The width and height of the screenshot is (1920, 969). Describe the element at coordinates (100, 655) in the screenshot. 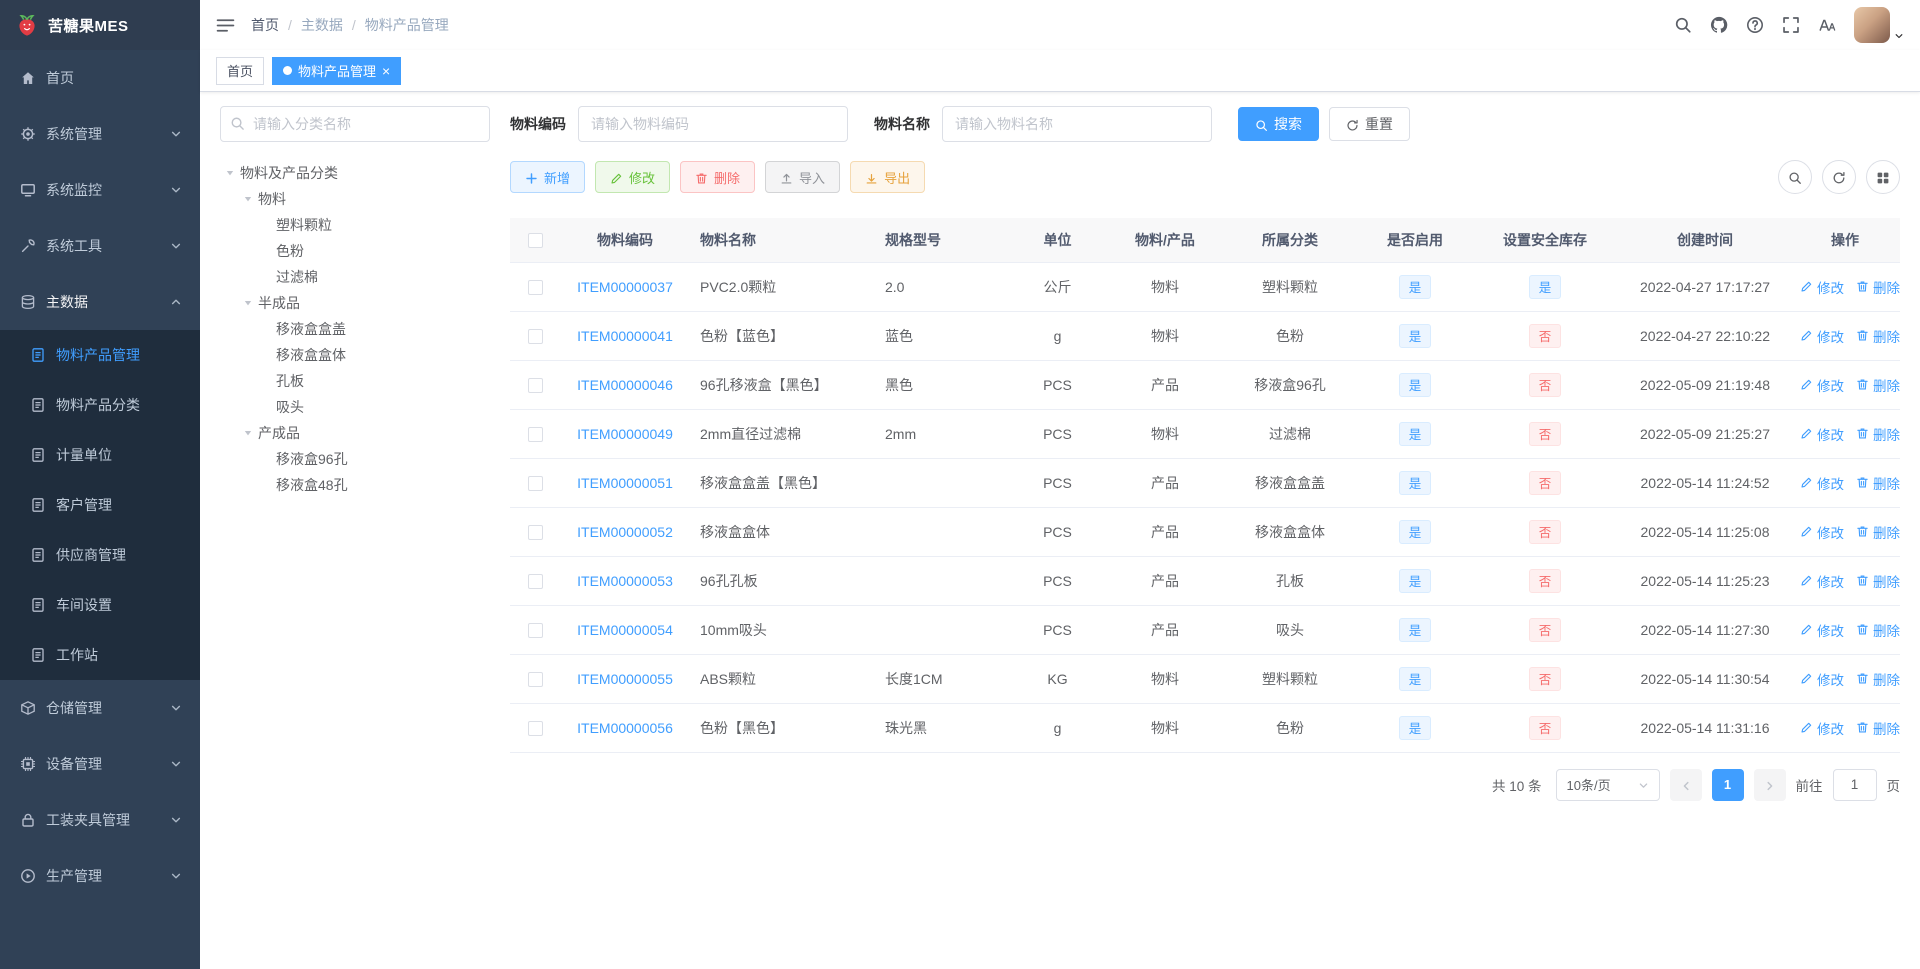

I see `sidebar-item-workstation: 工作站` at that location.